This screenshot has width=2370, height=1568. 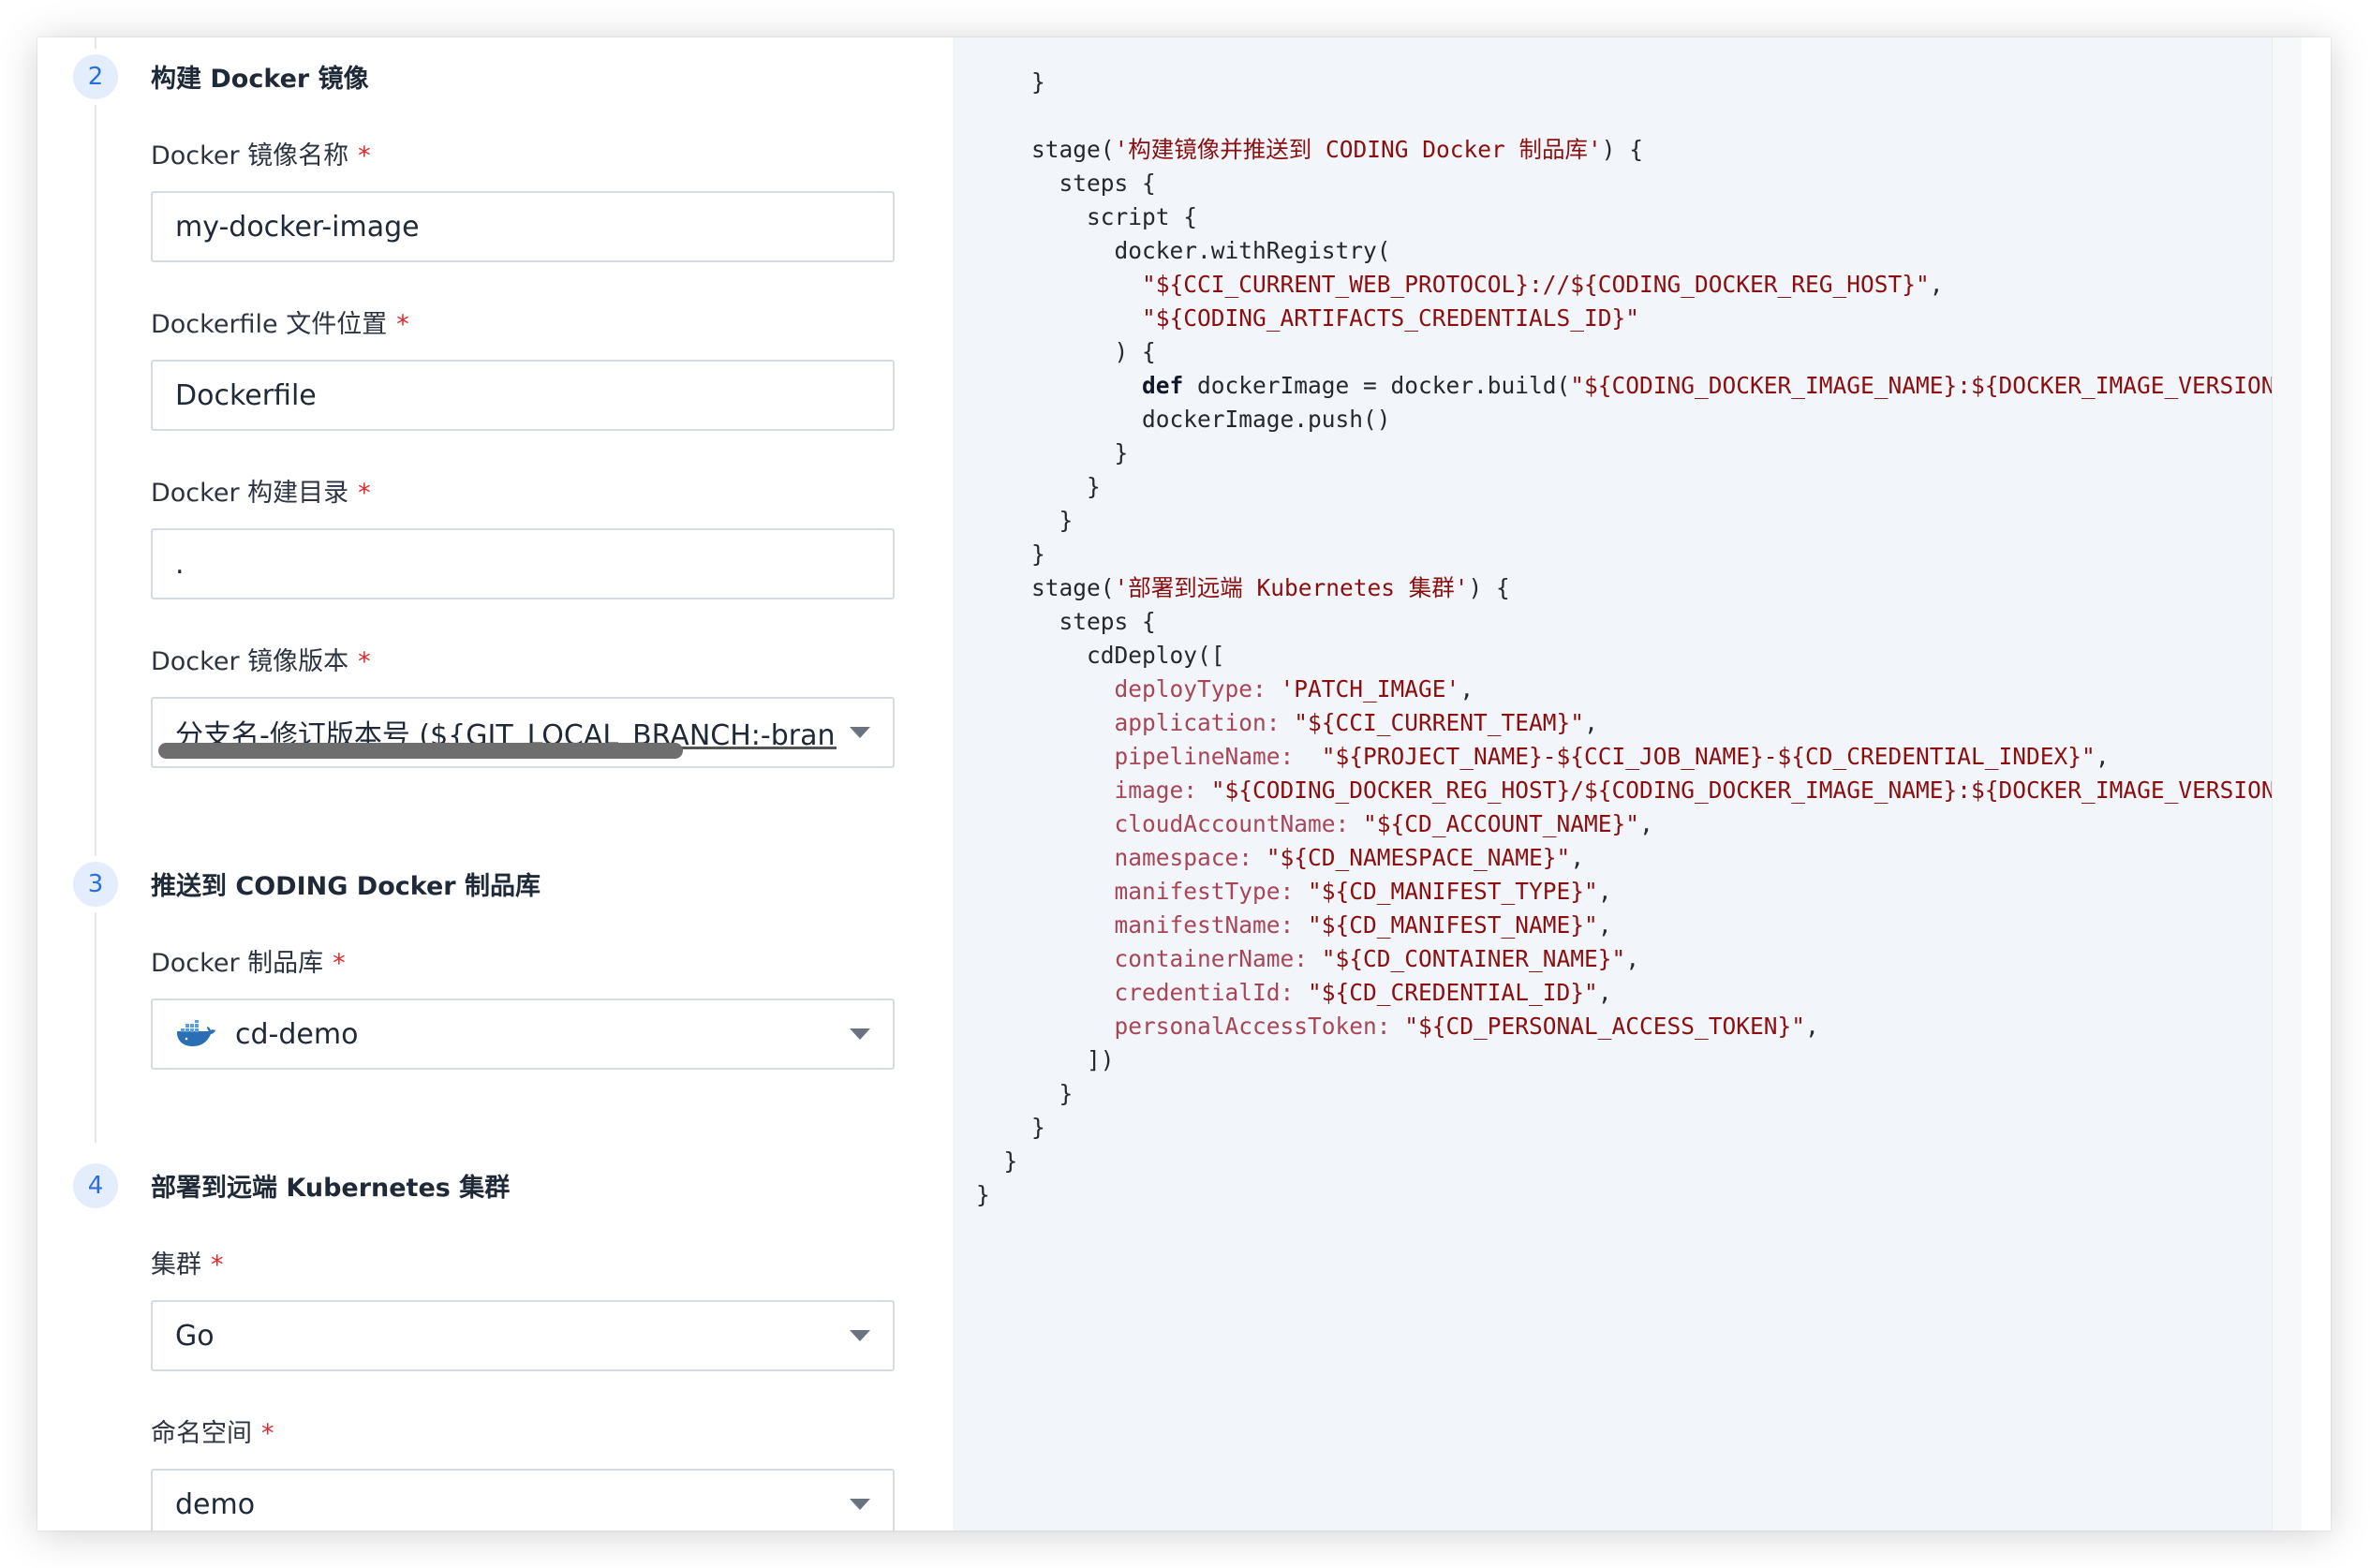 What do you see at coordinates (1205, 992) in the screenshot?
I see `code-key: credentialId:` at bounding box center [1205, 992].